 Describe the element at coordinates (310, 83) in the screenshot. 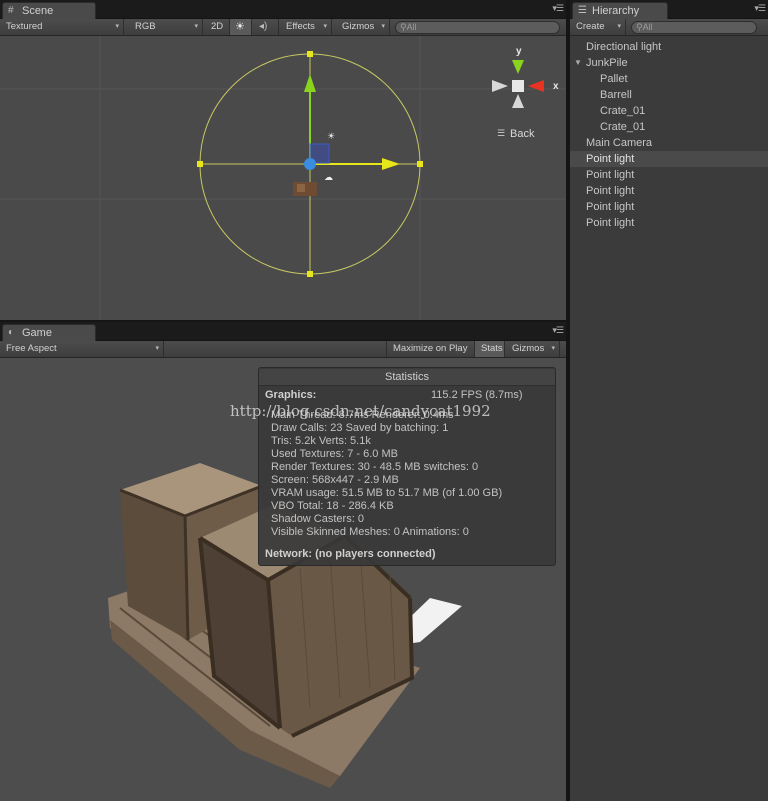

I see `move-arrow-y` at that location.